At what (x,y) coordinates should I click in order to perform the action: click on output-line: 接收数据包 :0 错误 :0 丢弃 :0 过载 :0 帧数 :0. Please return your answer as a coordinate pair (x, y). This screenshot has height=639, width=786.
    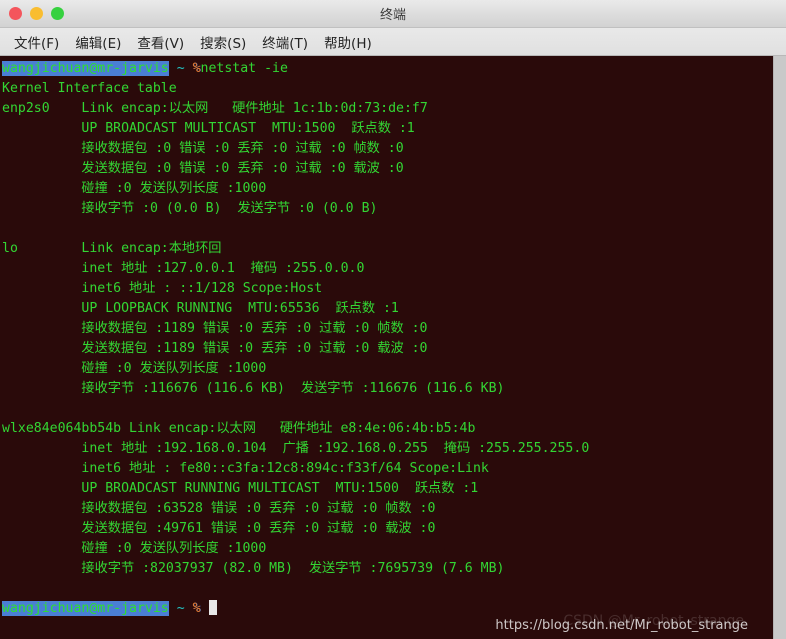
    Looking at the image, I should click on (203, 148).